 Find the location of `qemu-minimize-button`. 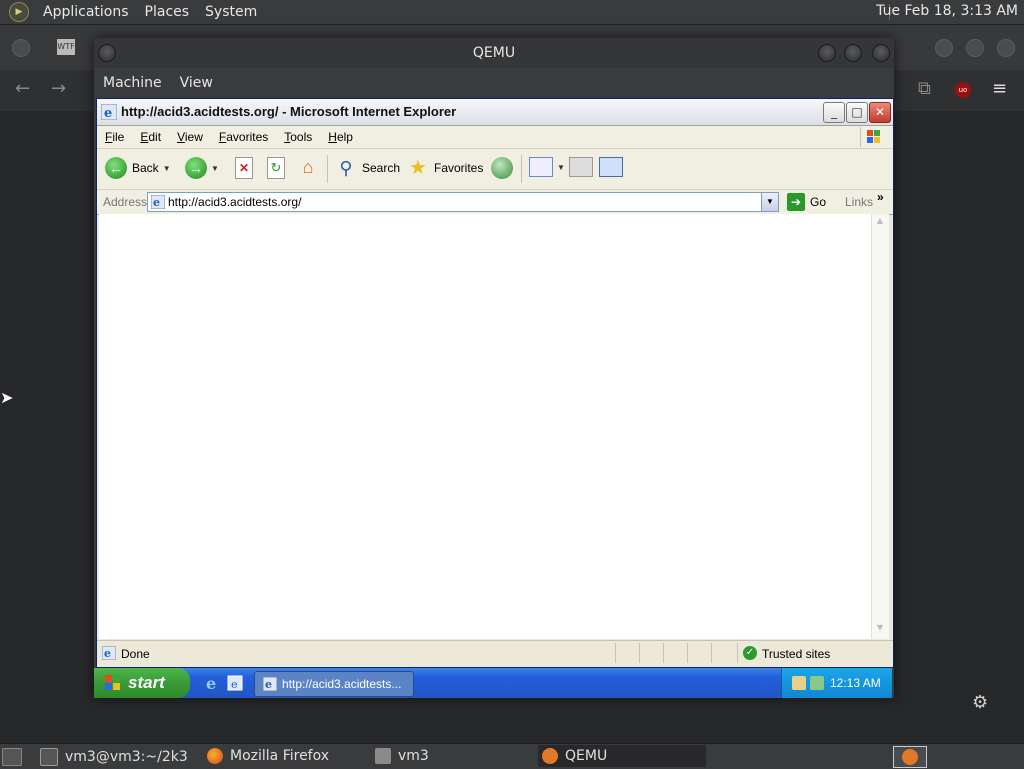

qemu-minimize-button is located at coordinates (827, 53).